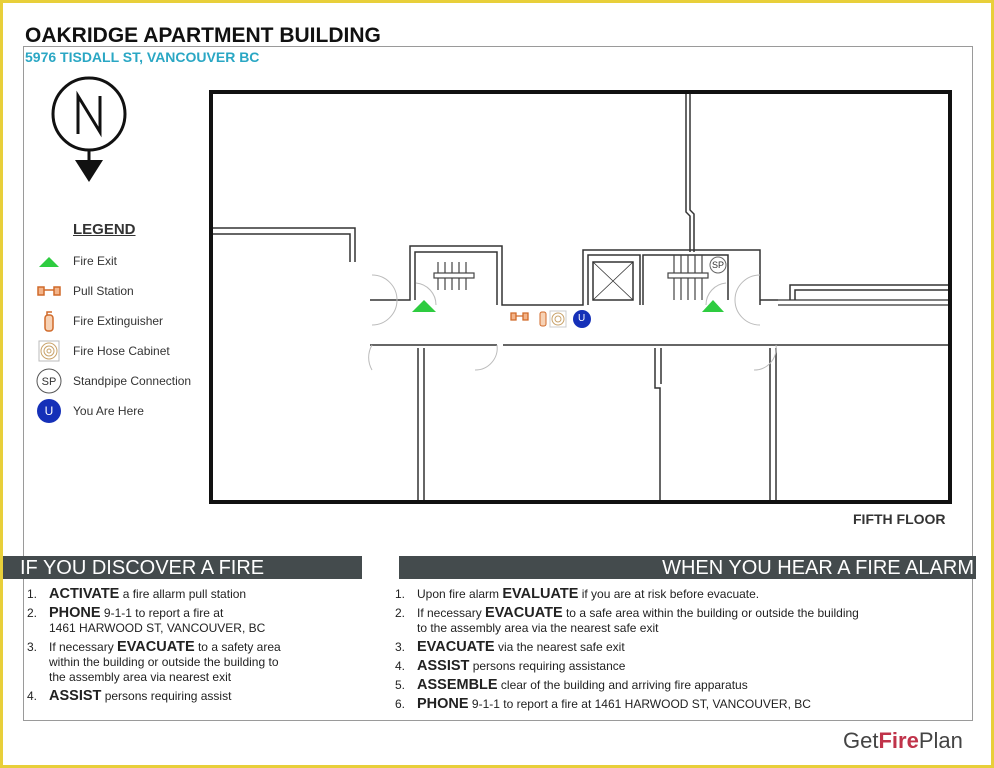  Describe the element at coordinates (903, 740) in the screenshot. I see `getfireplan-logo: GetFirePlan` at that location.